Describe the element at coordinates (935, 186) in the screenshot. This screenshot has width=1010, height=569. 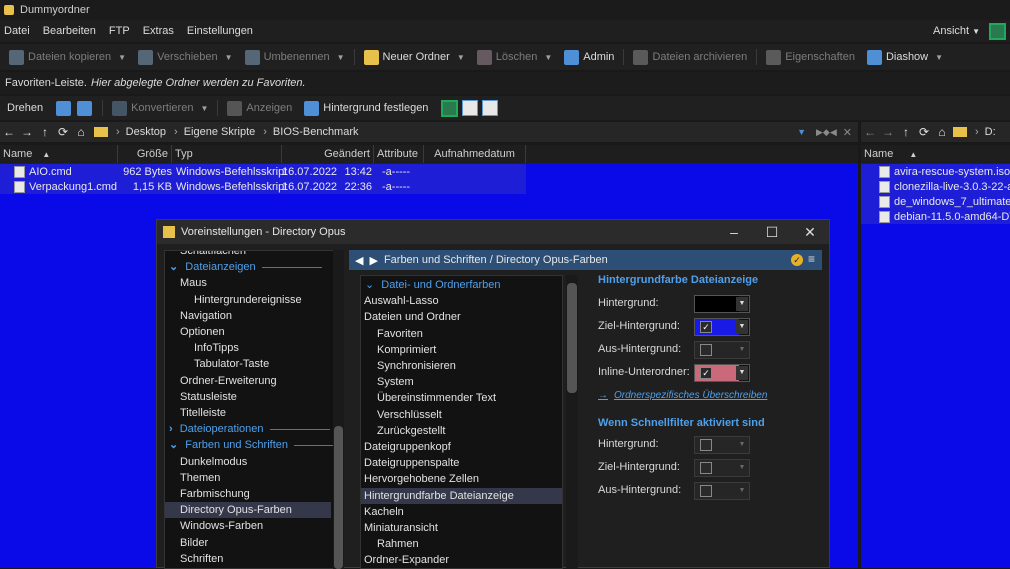
I see `file-row: clonezilla-live-3.0.3-22-amd` at that location.